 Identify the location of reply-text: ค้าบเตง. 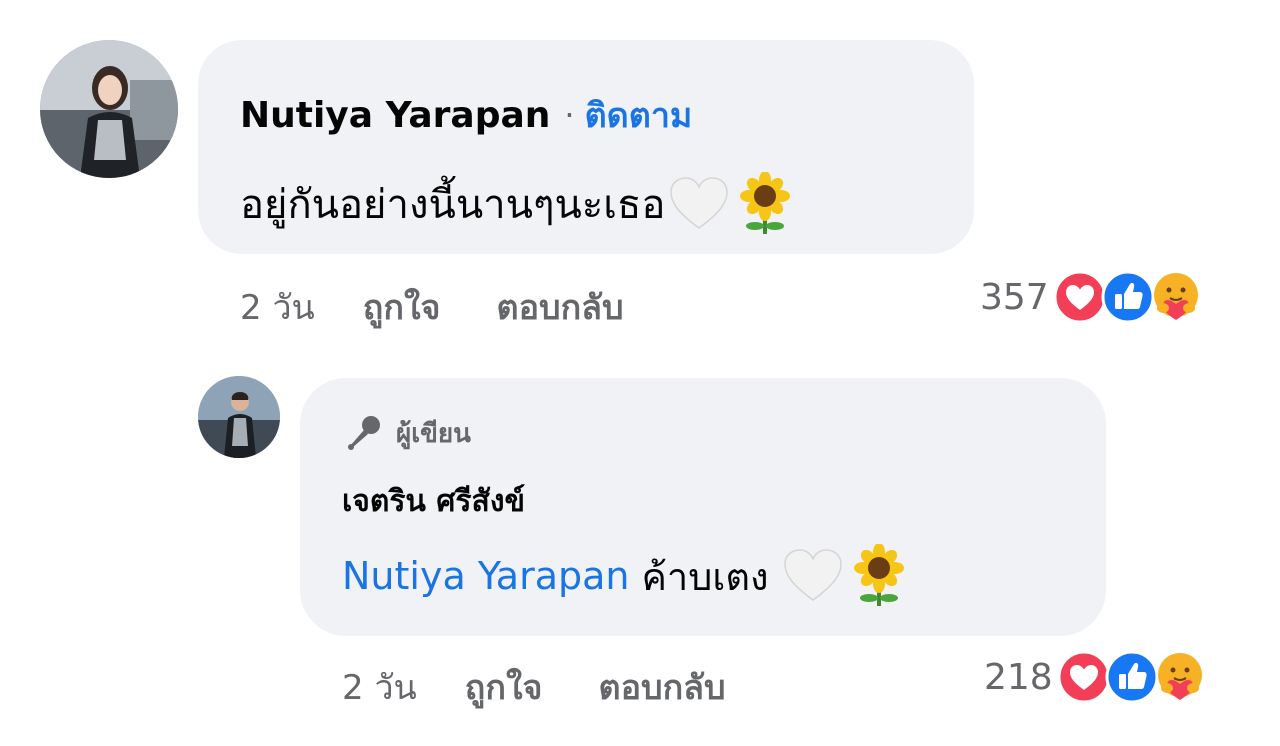
(705, 576).